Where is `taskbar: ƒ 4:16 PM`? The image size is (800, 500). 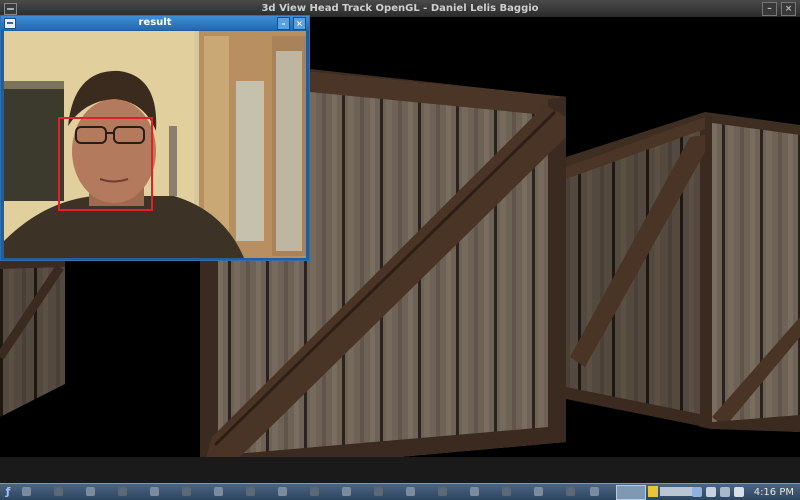
taskbar: ƒ 4:16 PM is located at coordinates (400, 478).